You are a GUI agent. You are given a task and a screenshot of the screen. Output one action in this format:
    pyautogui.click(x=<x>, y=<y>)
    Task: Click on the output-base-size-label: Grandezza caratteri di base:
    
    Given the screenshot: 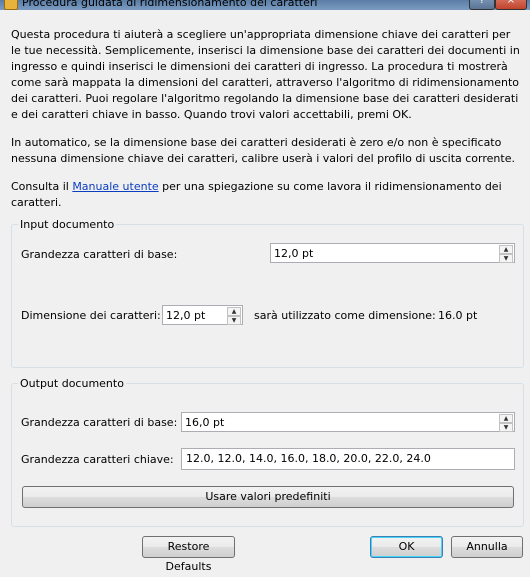 What is the action you would take?
    pyautogui.click(x=99, y=422)
    